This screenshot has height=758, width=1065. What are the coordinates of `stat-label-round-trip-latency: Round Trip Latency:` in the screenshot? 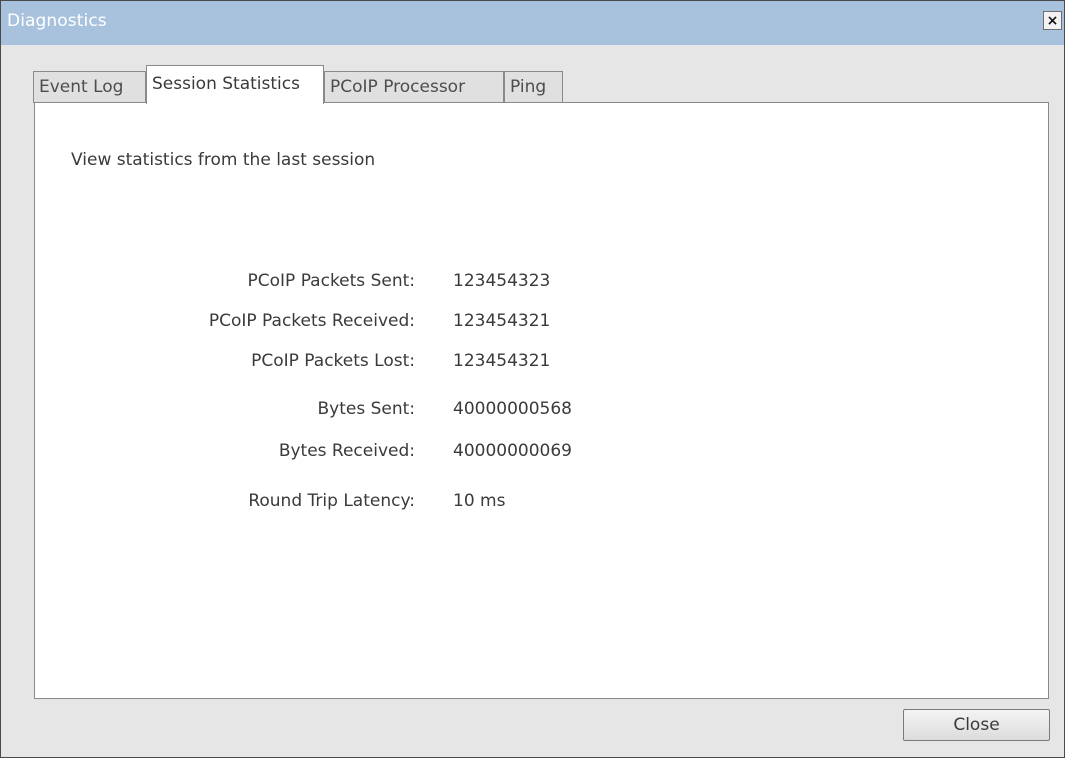 It's located at (331, 501).